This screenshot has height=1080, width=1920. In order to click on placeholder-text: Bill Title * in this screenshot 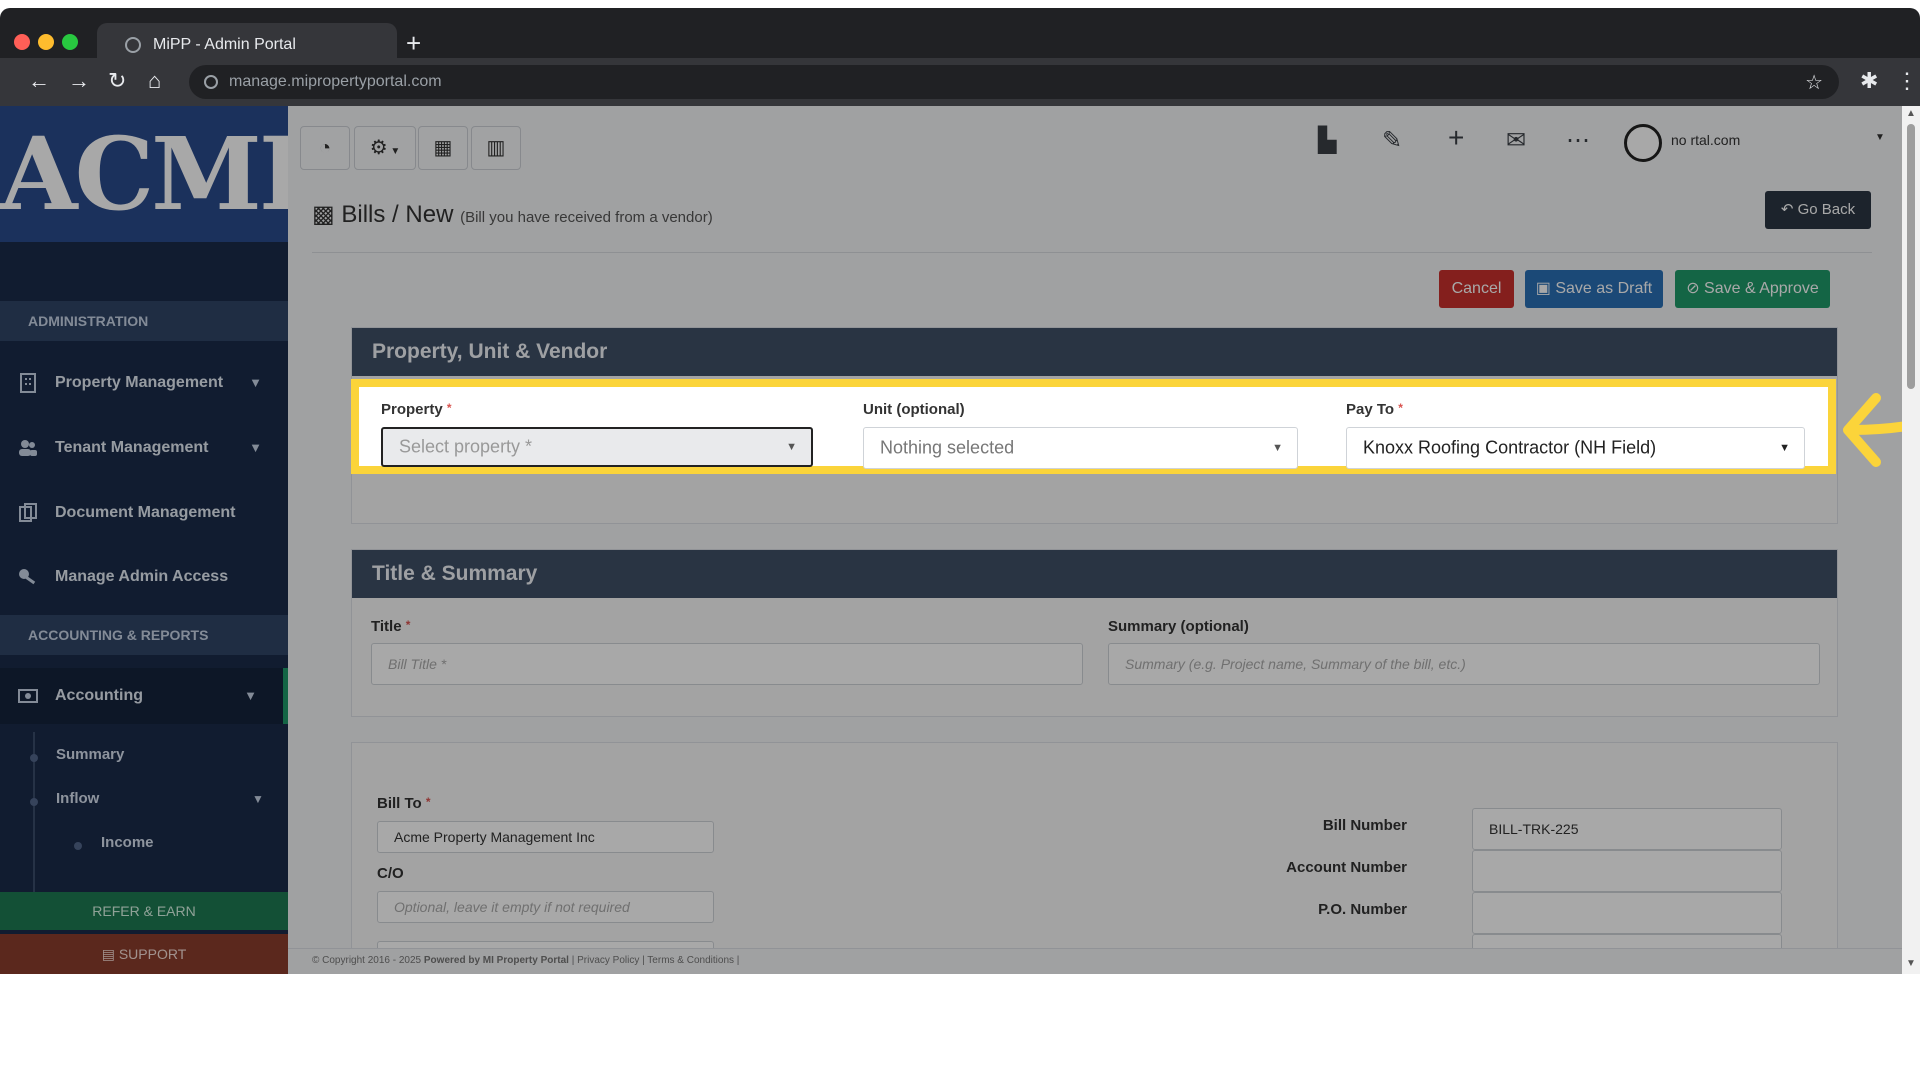, I will do `click(417, 664)`.